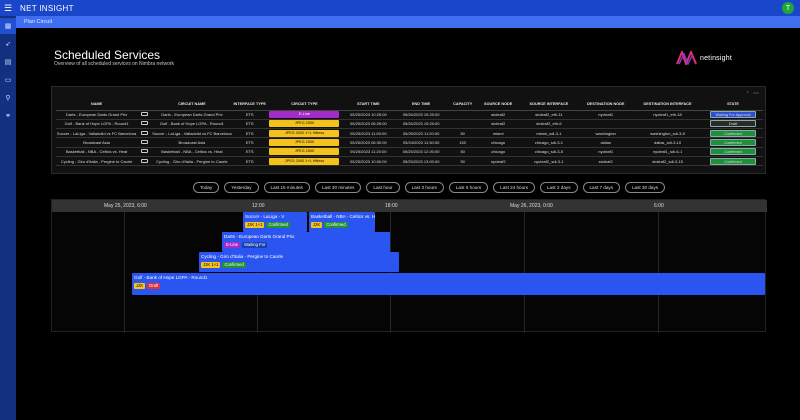 The height and width of the screenshot is (420, 800). I want to click on signal-icon: ◔, so click(747, 93).